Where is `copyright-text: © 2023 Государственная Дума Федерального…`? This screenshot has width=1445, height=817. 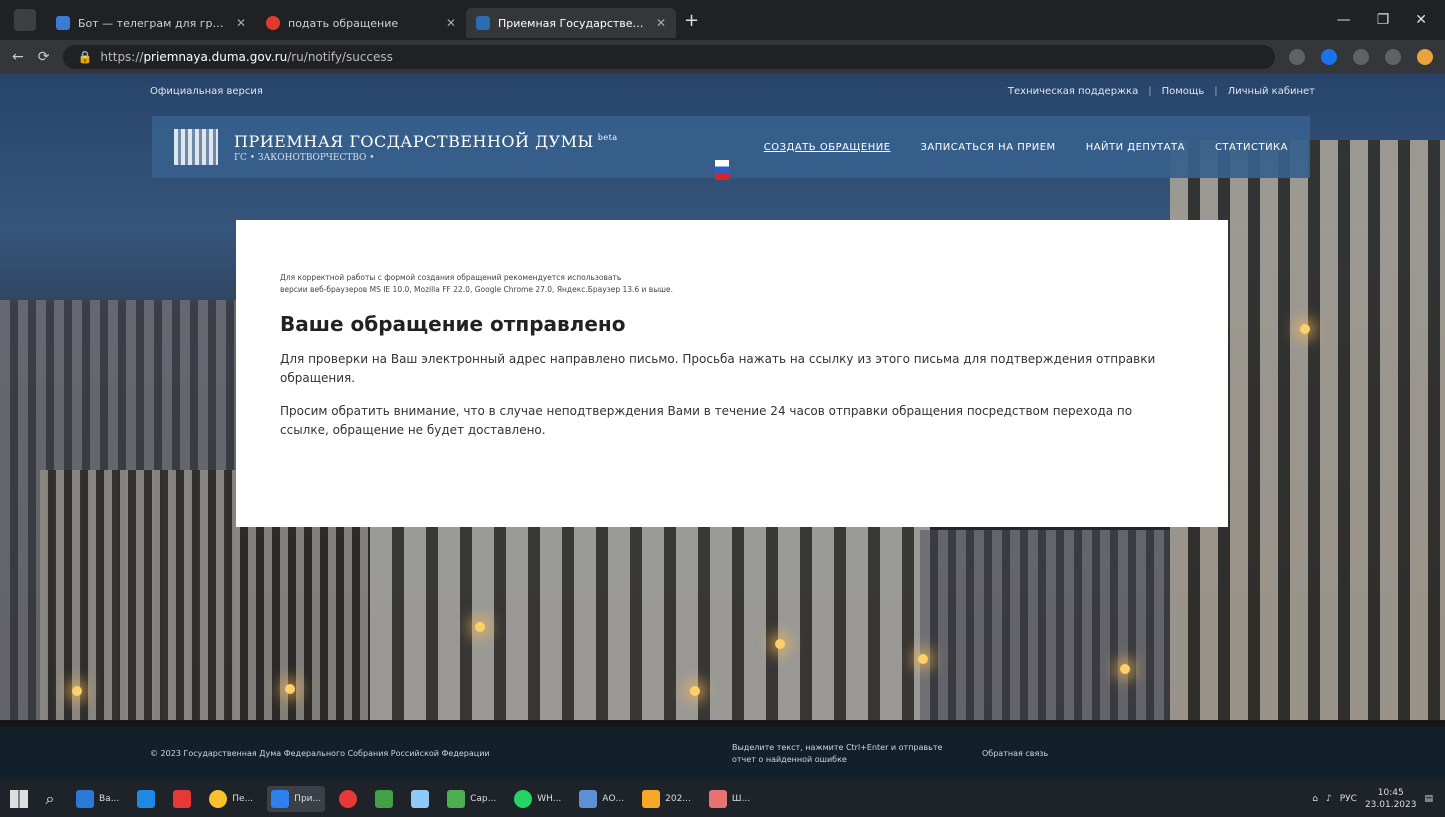
copyright-text: © 2023 Государственная Дума Федерального… is located at coordinates (320, 753).